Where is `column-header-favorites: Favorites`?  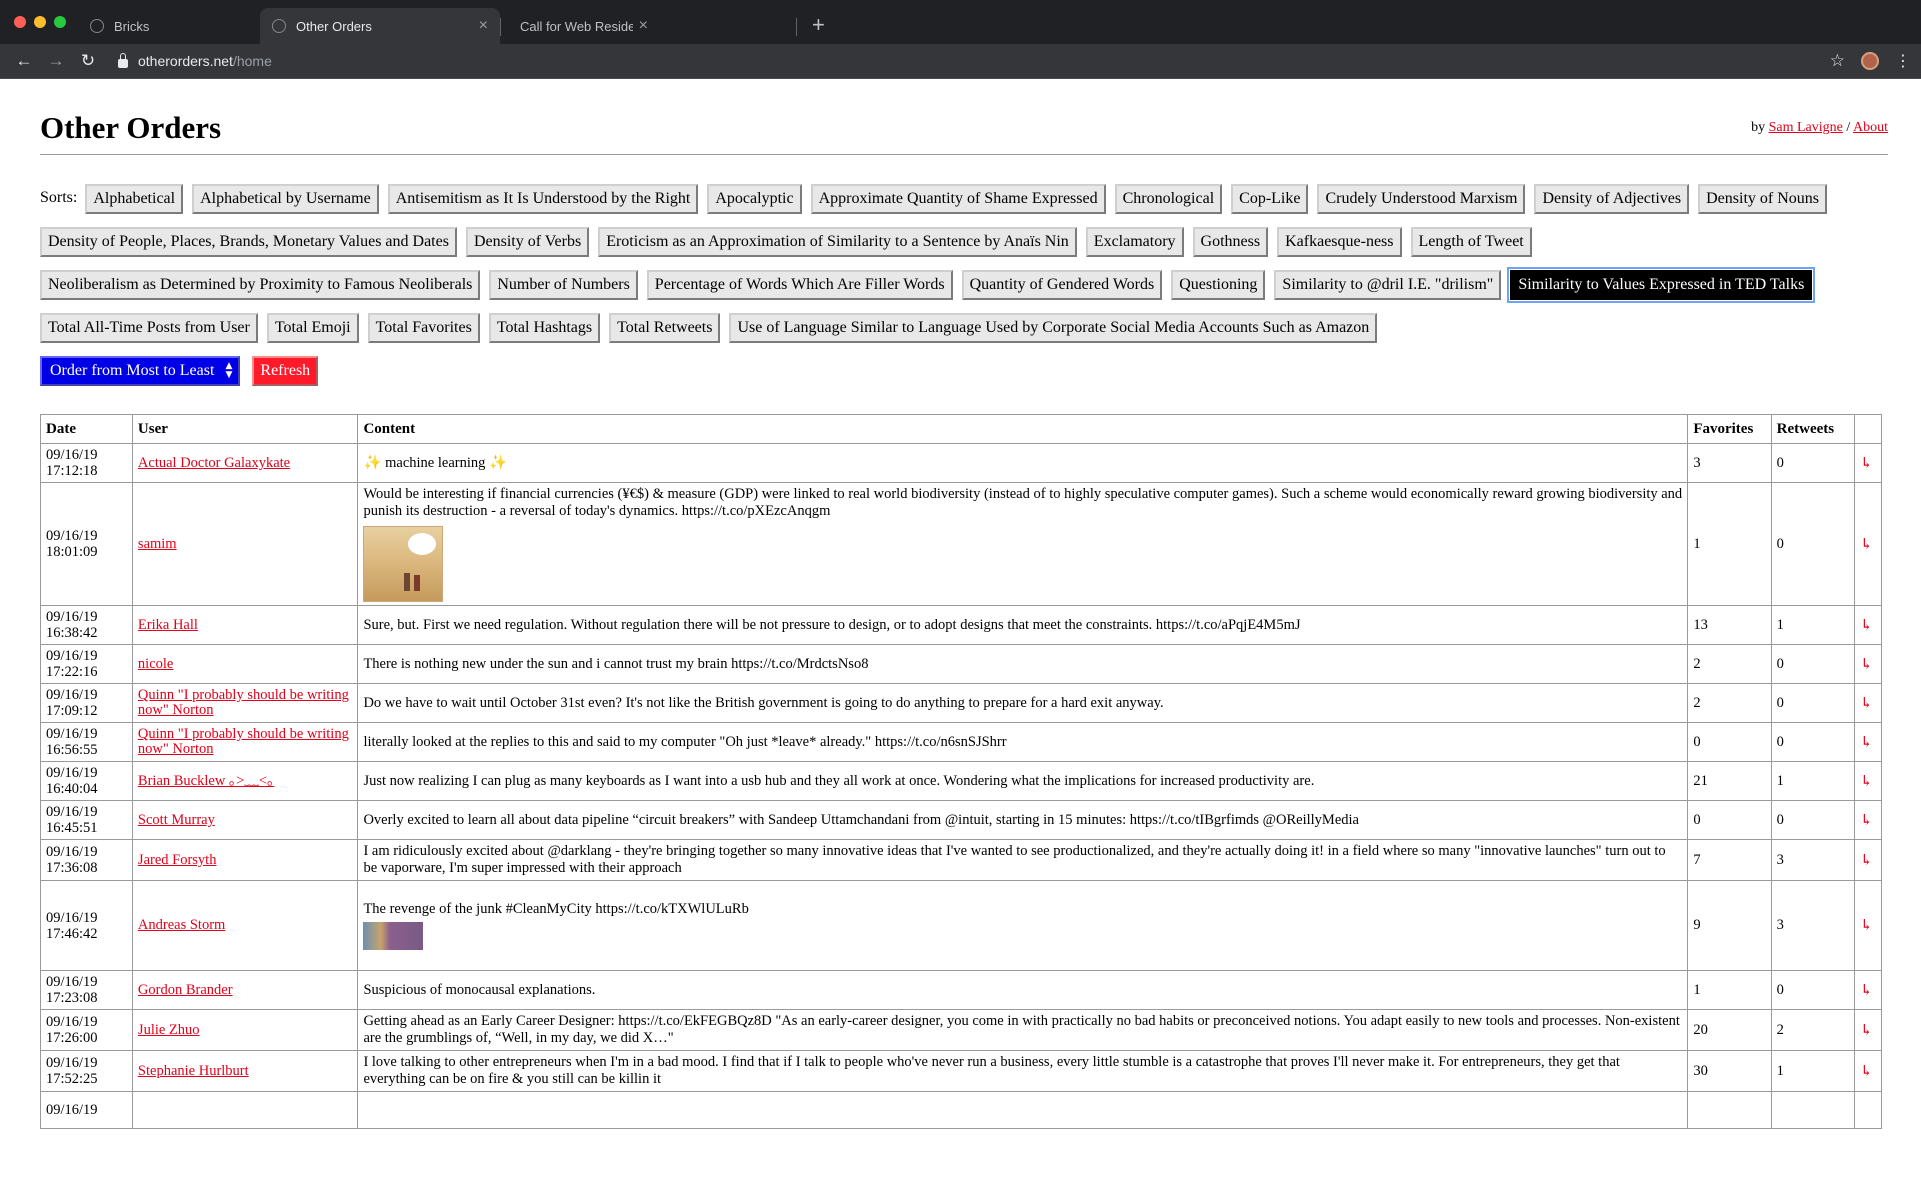 column-header-favorites: Favorites is located at coordinates (1729, 429).